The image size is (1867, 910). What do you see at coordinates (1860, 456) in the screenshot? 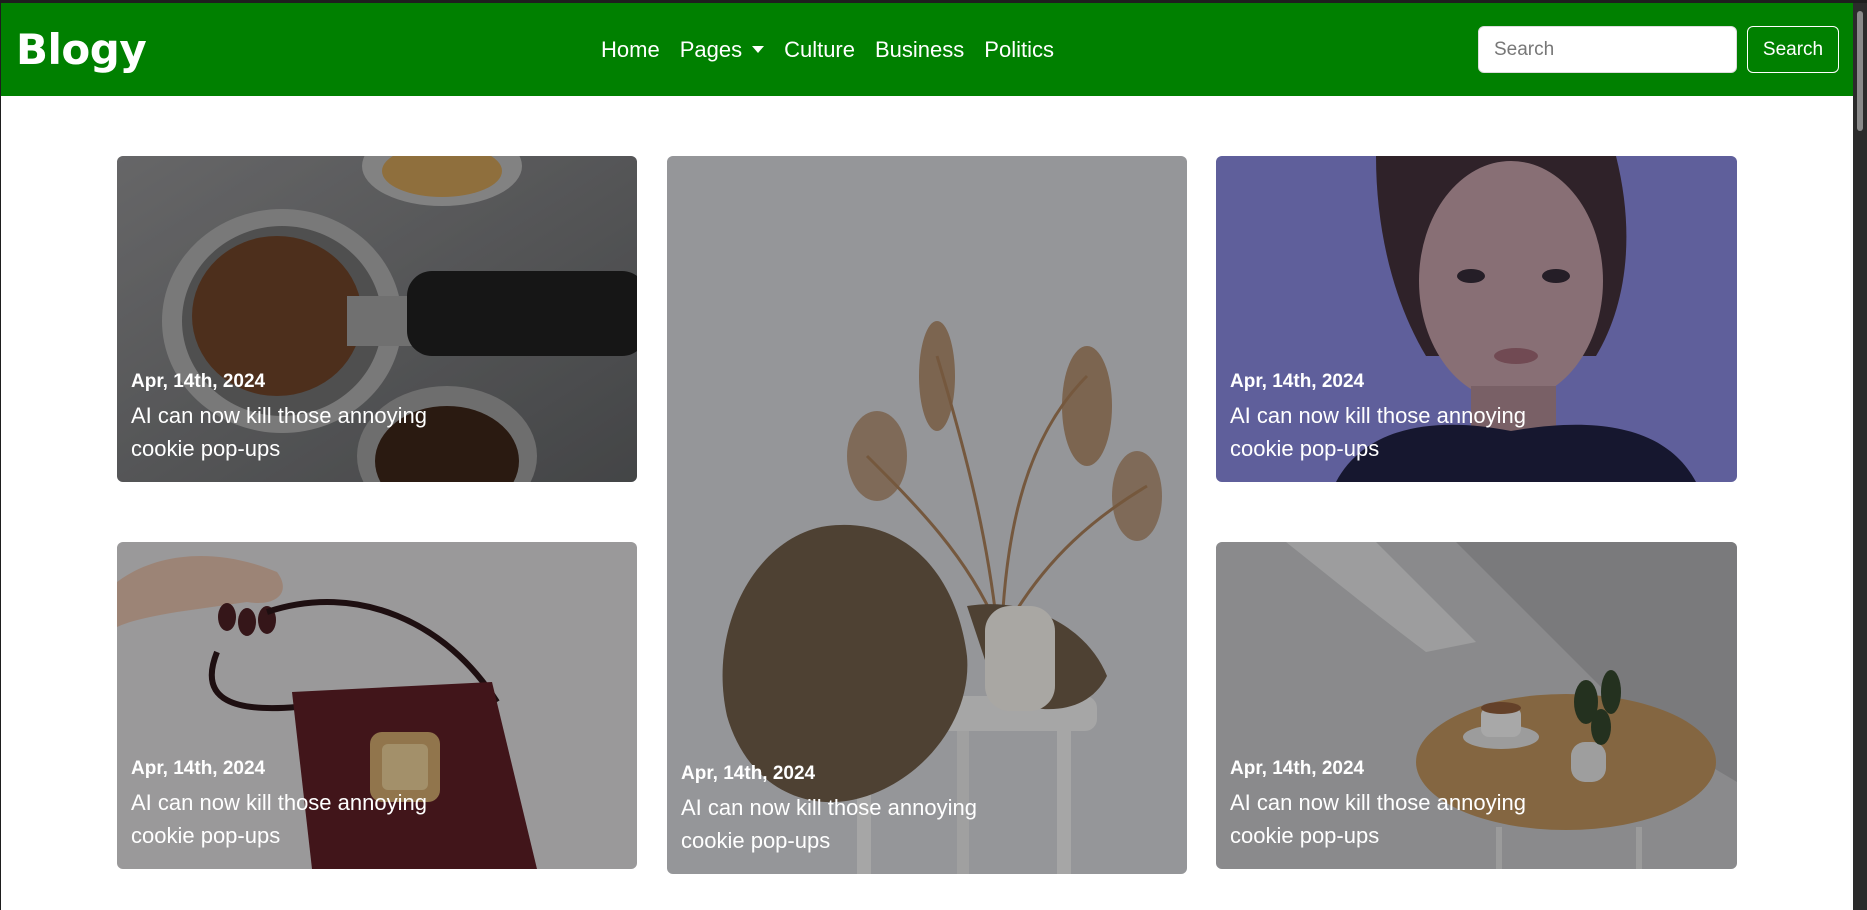
I see `vertical-scrollbar` at bounding box center [1860, 456].